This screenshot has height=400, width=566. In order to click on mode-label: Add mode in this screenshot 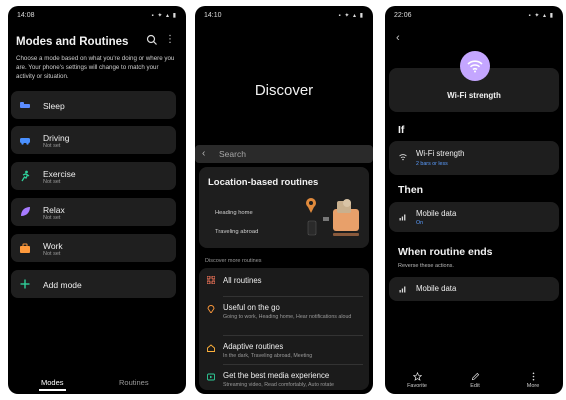, I will do `click(62, 285)`.